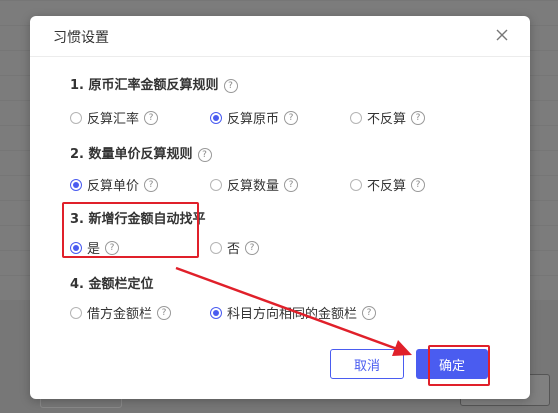 This screenshot has width=558, height=413. I want to click on radio-option-recalc-original: 反算原币 ?, so click(254, 117).